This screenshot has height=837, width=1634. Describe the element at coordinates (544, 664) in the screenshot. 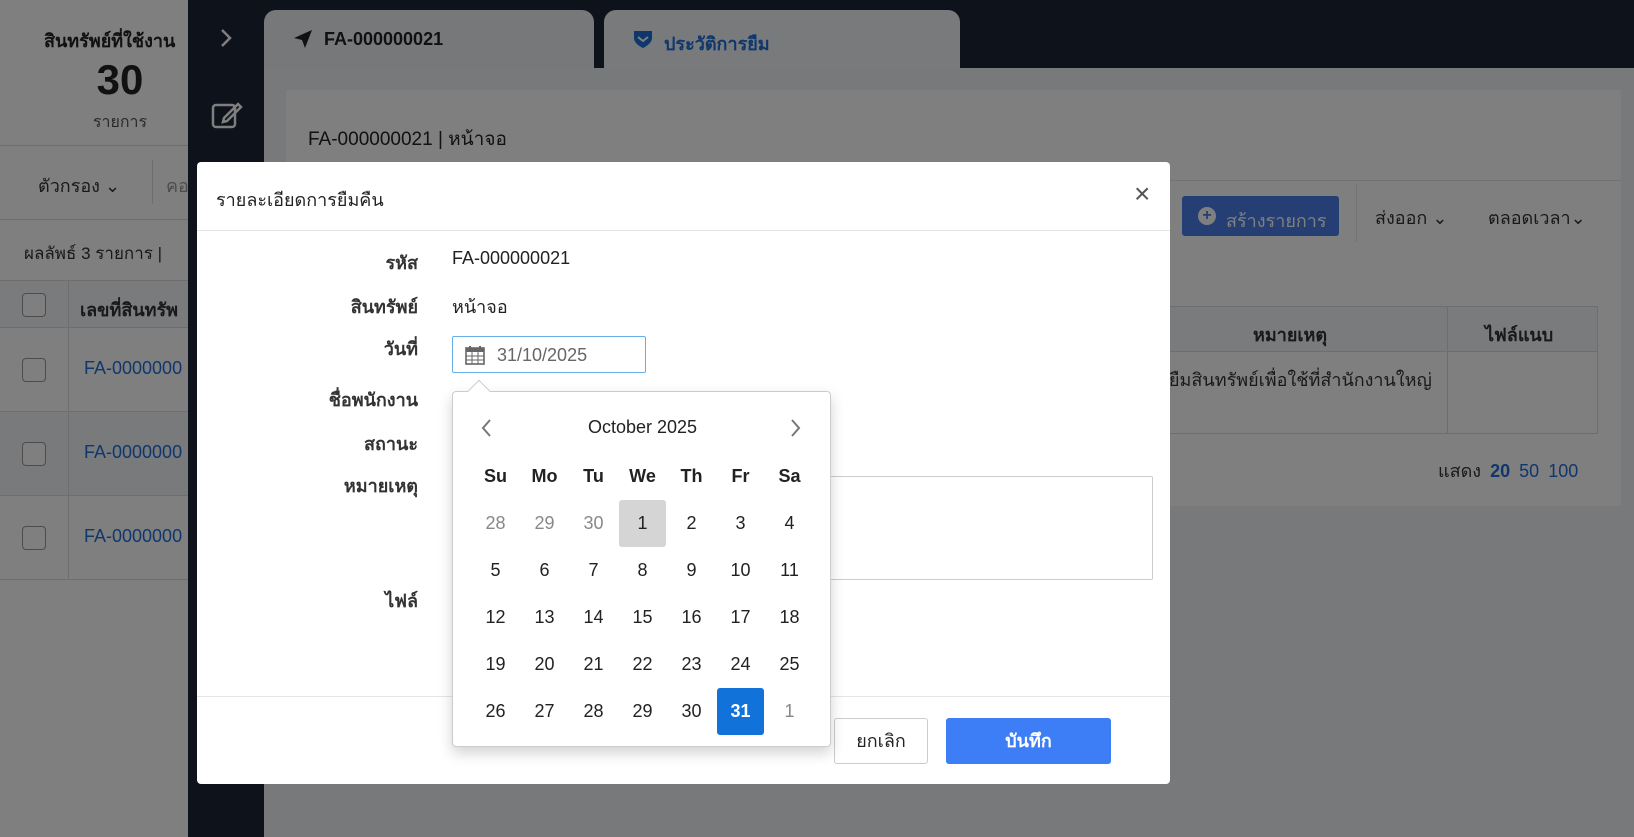

I see `calendar-day: 20` at that location.